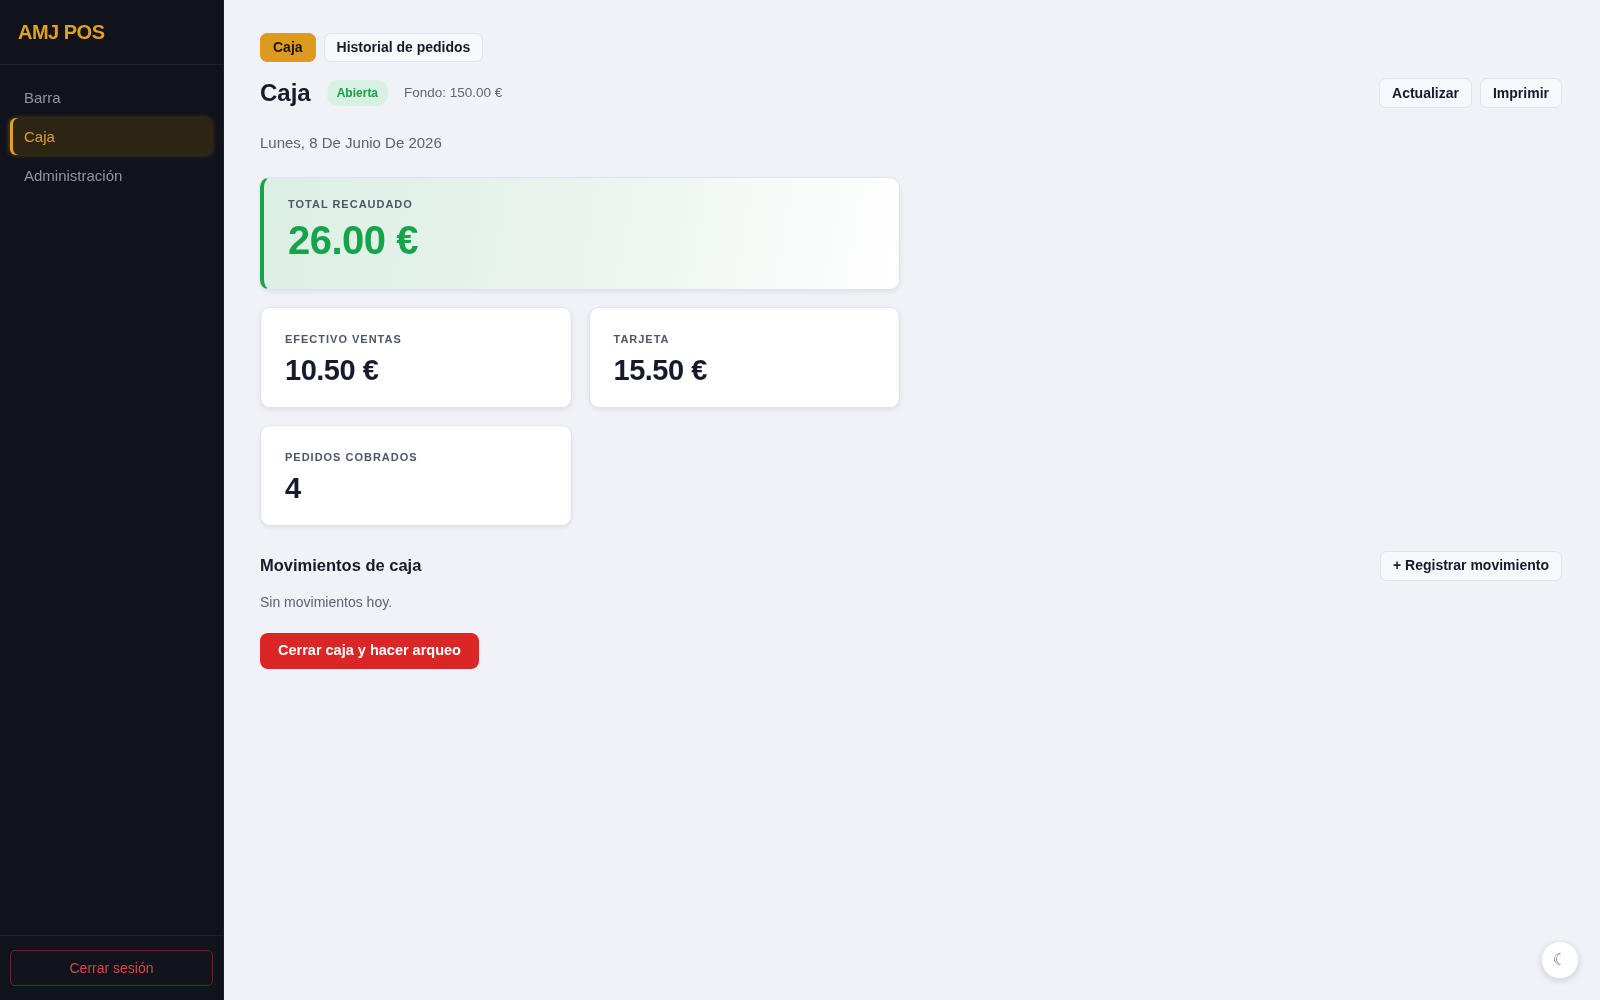  Describe the element at coordinates (285, 93) in the screenshot. I see `page-title: Caja` at that location.